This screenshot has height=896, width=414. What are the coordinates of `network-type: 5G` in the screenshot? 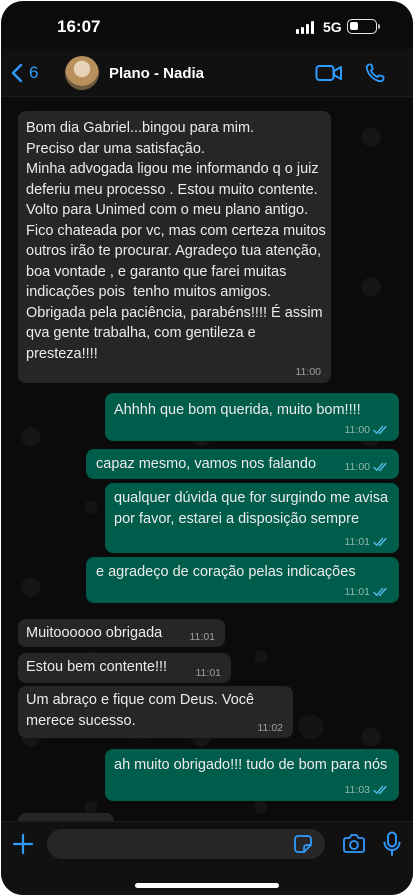 It's located at (332, 27).